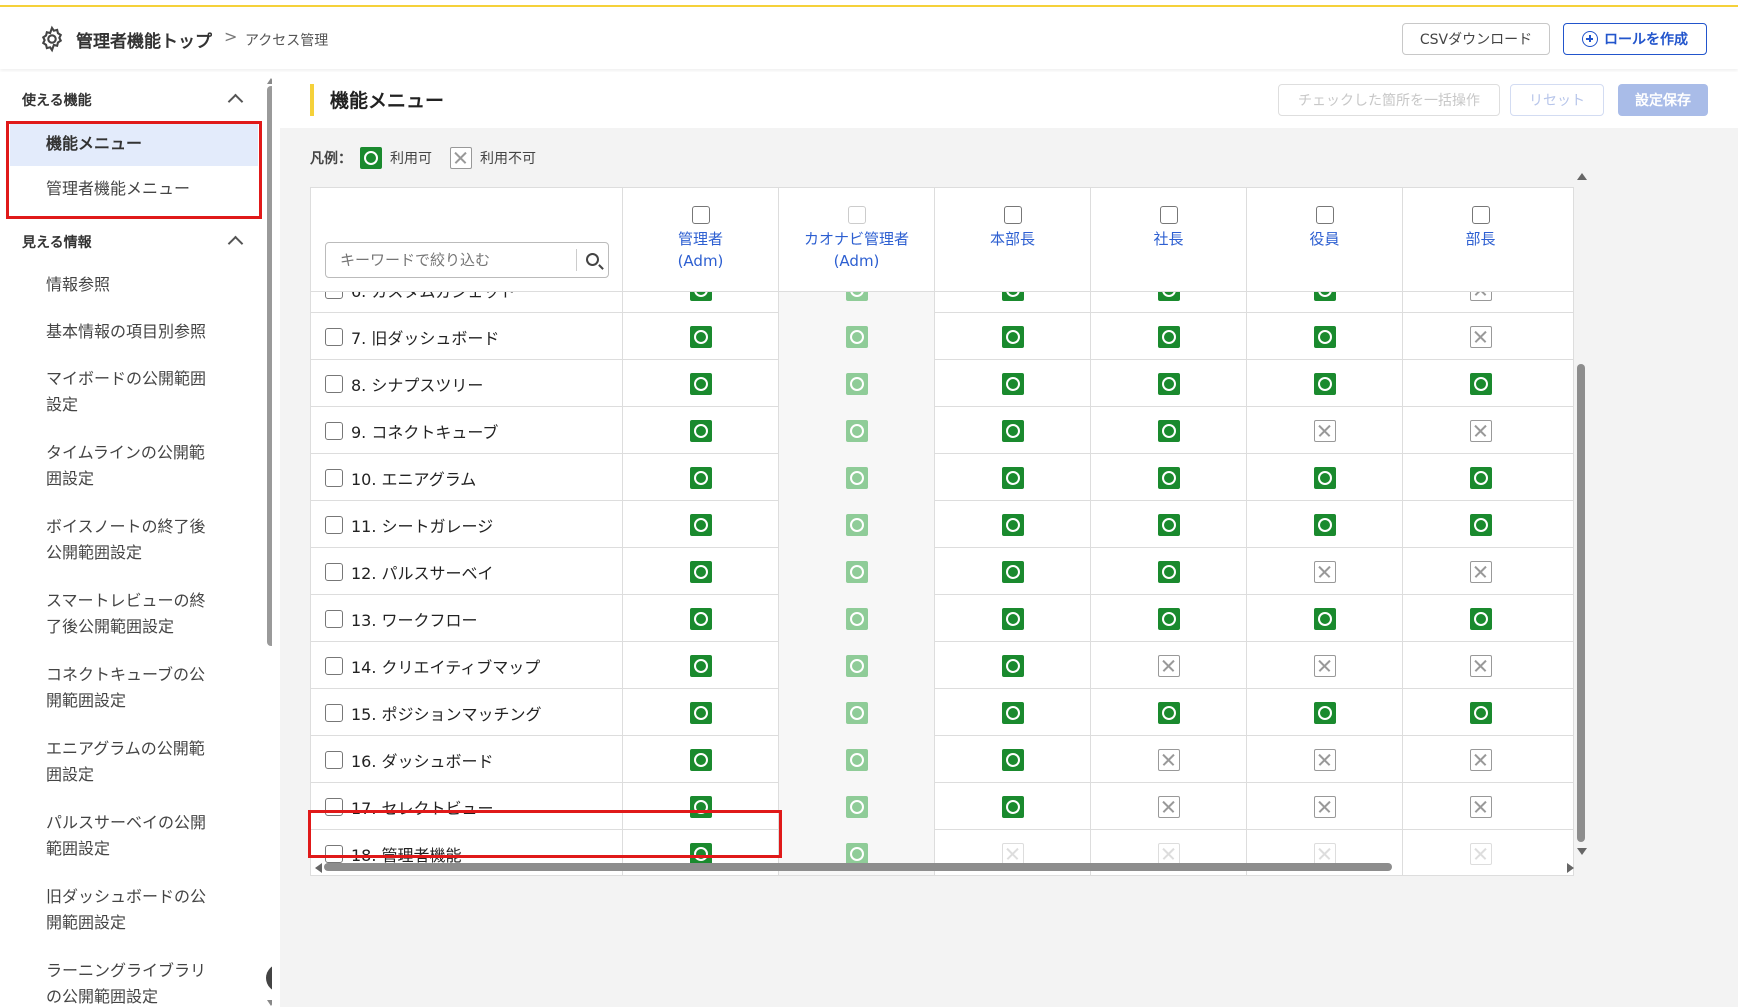  I want to click on sidebar-item-connectcube-scope: コネクトキューブの公開範囲設定, so click(115, 688).